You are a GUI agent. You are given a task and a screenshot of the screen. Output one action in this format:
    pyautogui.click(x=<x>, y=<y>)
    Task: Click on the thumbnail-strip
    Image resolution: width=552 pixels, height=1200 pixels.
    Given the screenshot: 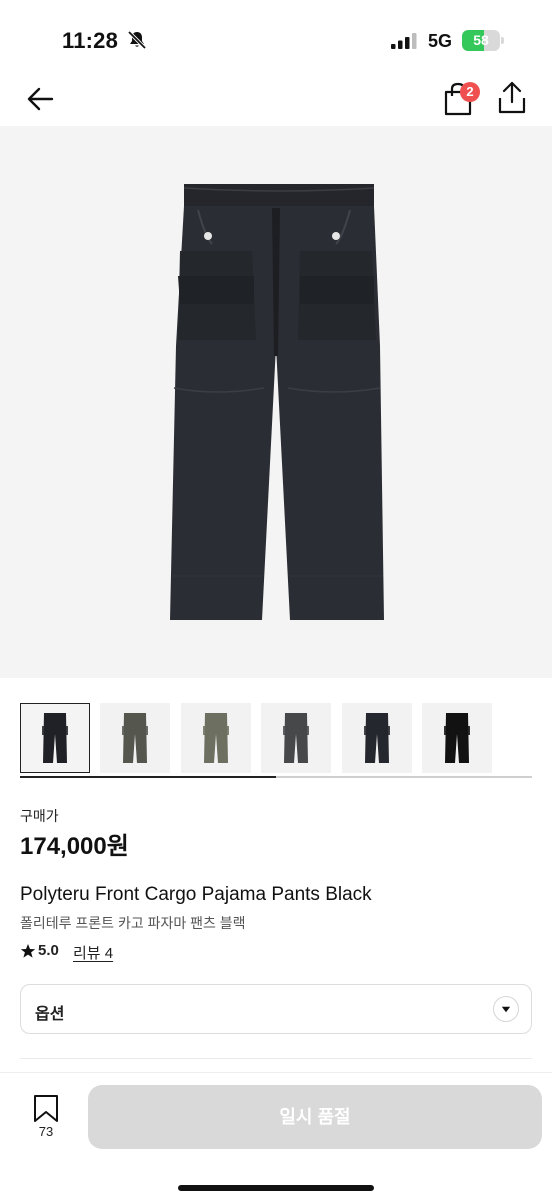 What is the action you would take?
    pyautogui.click(x=276, y=739)
    